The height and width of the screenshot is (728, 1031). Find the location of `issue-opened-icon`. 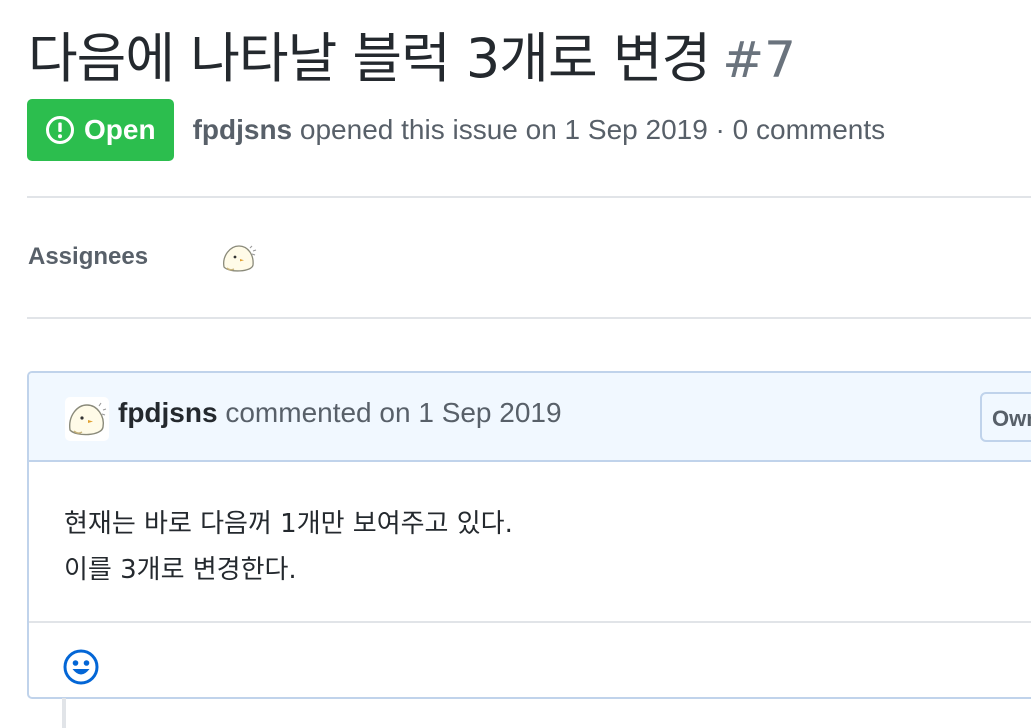

issue-opened-icon is located at coordinates (60, 130).